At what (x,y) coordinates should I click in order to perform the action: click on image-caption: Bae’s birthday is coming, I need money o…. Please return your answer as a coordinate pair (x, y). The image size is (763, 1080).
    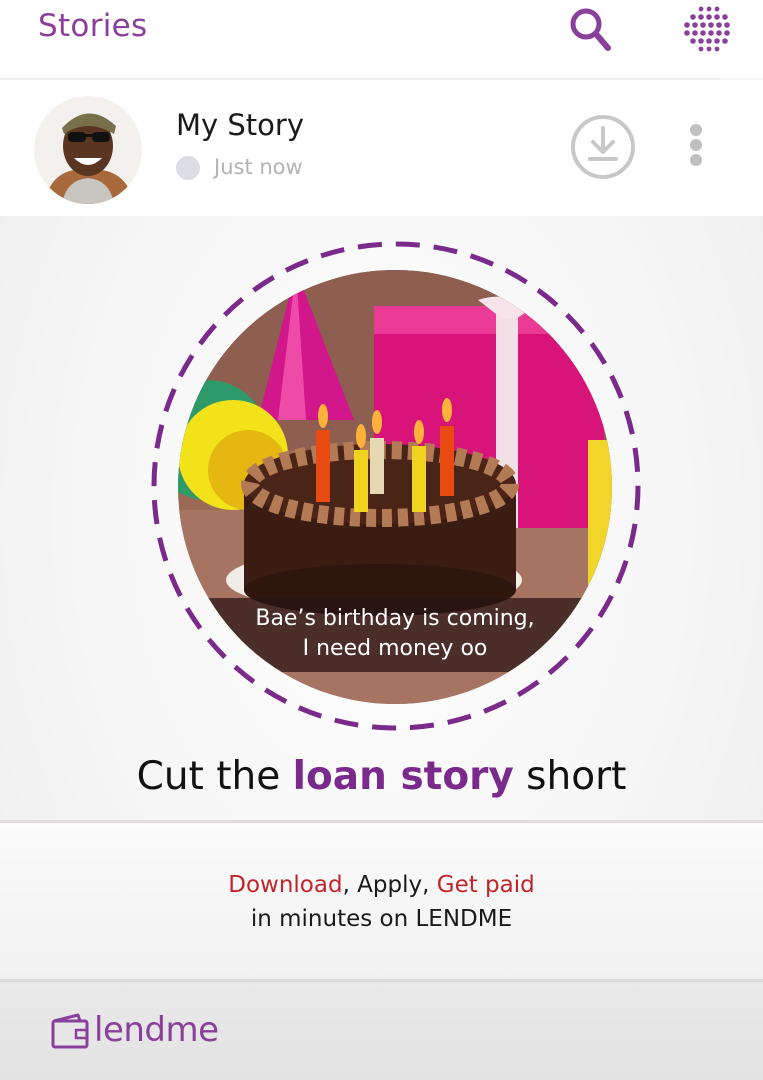
    Looking at the image, I should click on (395, 634).